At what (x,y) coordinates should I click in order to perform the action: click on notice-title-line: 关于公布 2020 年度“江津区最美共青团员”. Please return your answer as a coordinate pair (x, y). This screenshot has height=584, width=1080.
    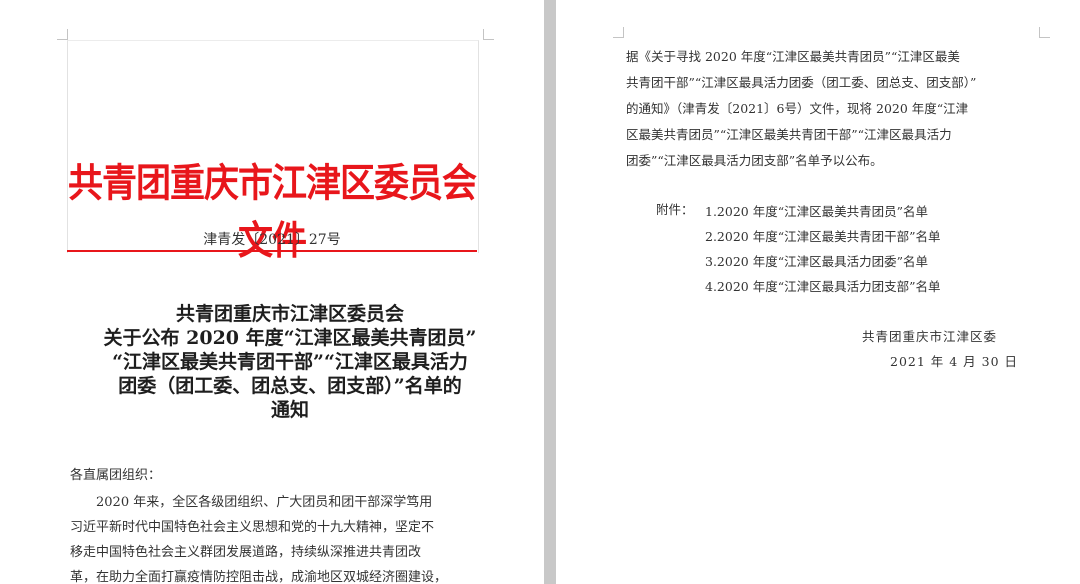
    Looking at the image, I should click on (290, 338).